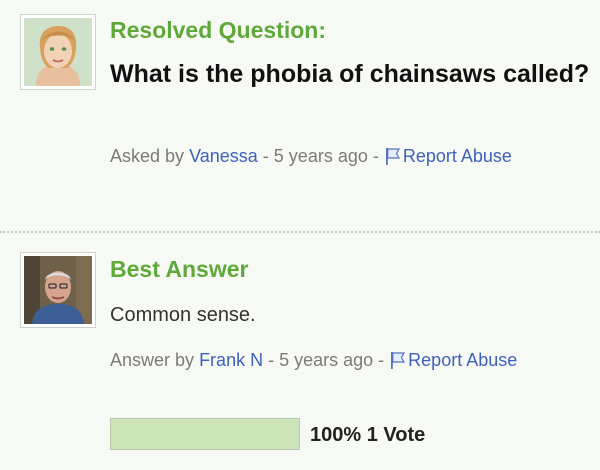 Image resolution: width=600 pixels, height=470 pixels. What do you see at coordinates (350, 74) in the screenshot?
I see `question-title: What is the phobia of chainsaws called?` at bounding box center [350, 74].